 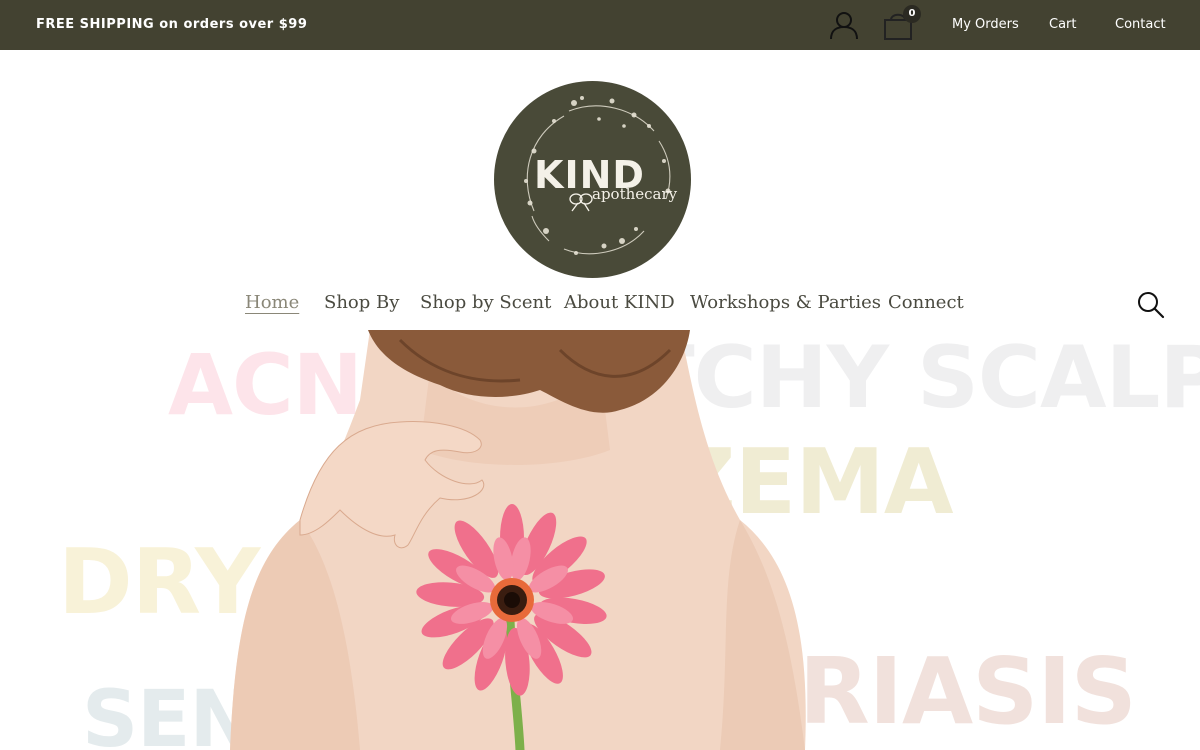 I want to click on kind-apothecary-logo: KIND apothecary, so click(x=592, y=179).